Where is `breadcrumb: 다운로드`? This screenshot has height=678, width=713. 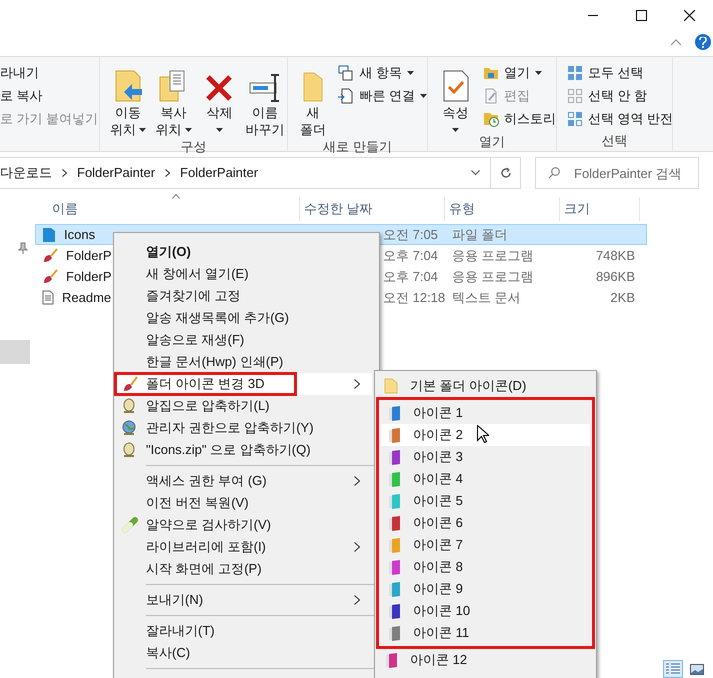 breadcrumb: 다운로드 is located at coordinates (26, 173).